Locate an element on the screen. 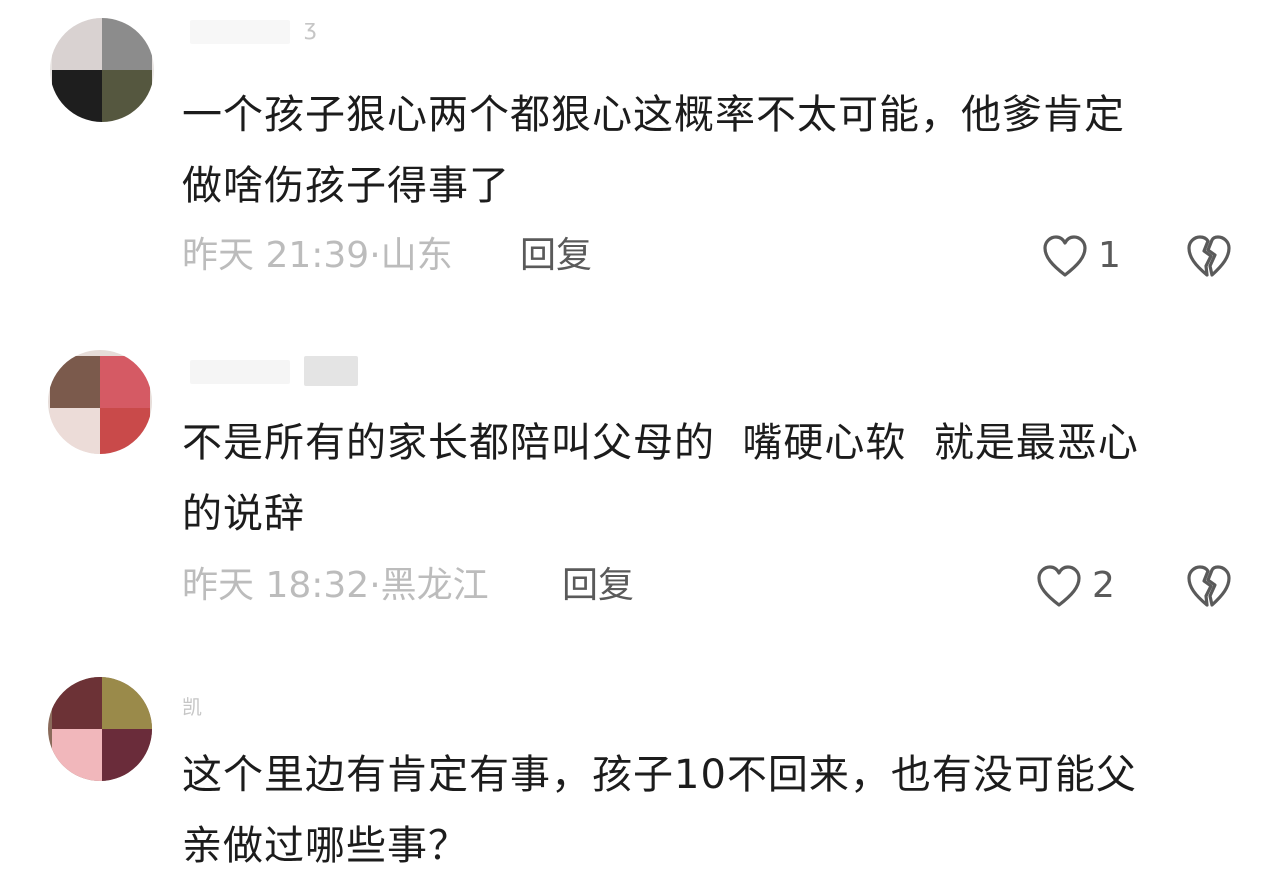  comment-time: 昨天 21:39· is located at coordinates (281, 255).